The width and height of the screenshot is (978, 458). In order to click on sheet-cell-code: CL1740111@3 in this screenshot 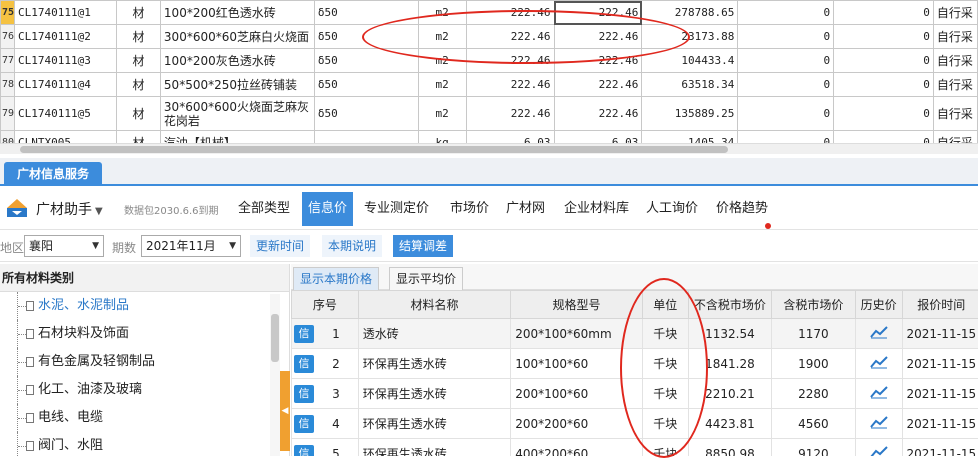, I will do `click(66, 61)`.